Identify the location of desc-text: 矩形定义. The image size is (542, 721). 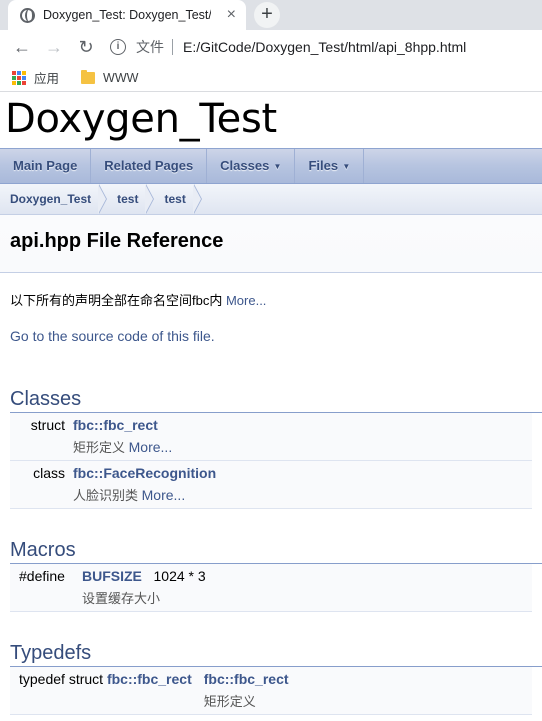
(99, 447).